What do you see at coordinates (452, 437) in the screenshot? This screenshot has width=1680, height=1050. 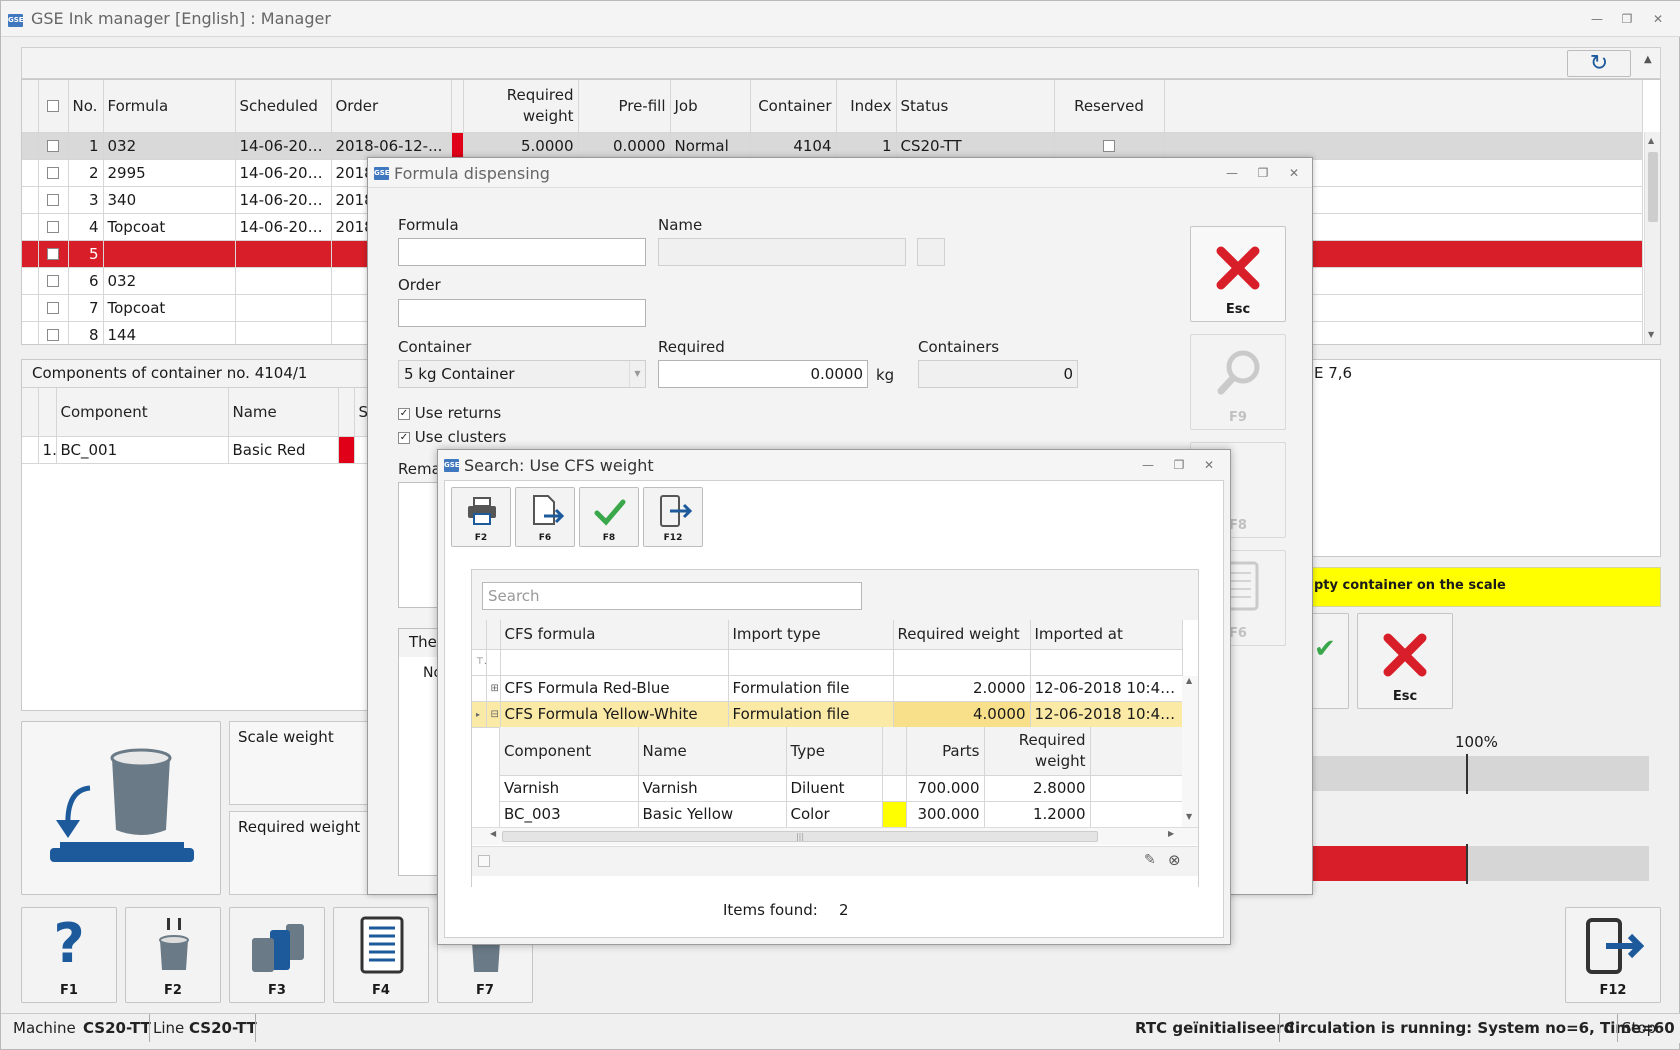 I see `use-clusters-checkbox: ✓ Use clusters` at bounding box center [452, 437].